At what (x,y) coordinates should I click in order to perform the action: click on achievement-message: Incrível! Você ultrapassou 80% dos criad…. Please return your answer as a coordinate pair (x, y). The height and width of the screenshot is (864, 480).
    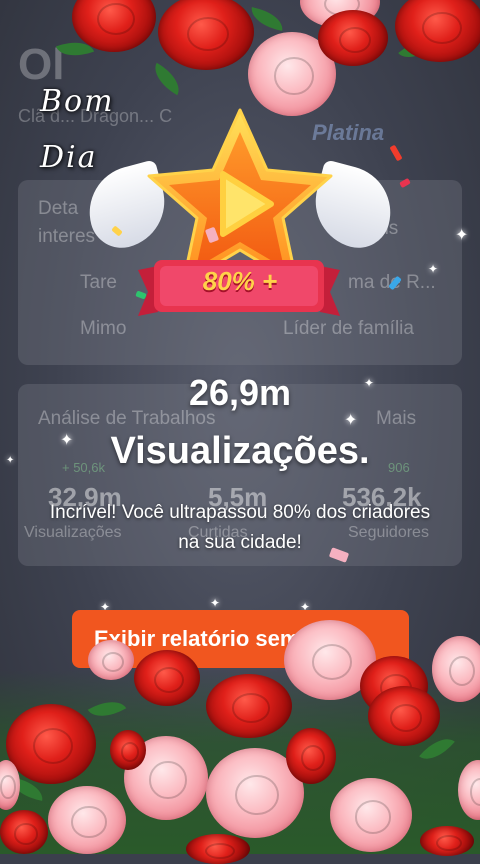
    Looking at the image, I should click on (240, 527).